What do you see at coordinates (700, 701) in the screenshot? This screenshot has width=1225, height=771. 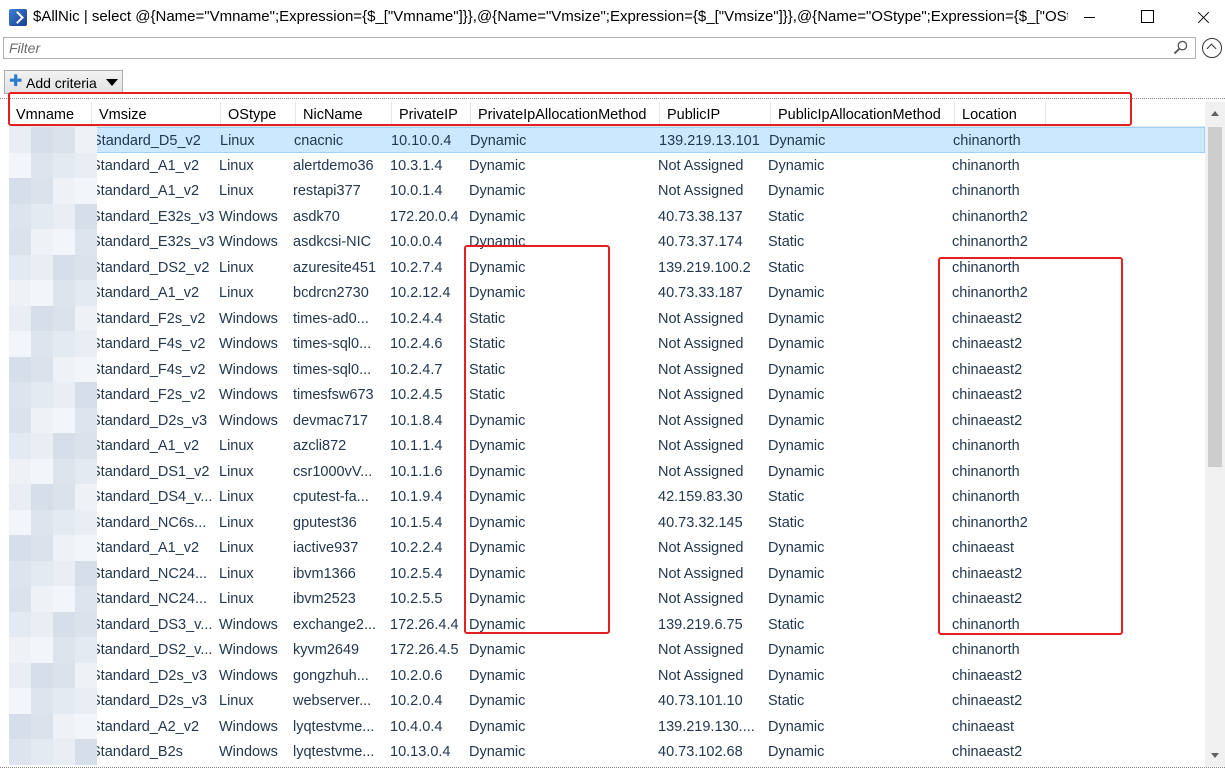 I see `cell-publicip: 40.73.101.10` at bounding box center [700, 701].